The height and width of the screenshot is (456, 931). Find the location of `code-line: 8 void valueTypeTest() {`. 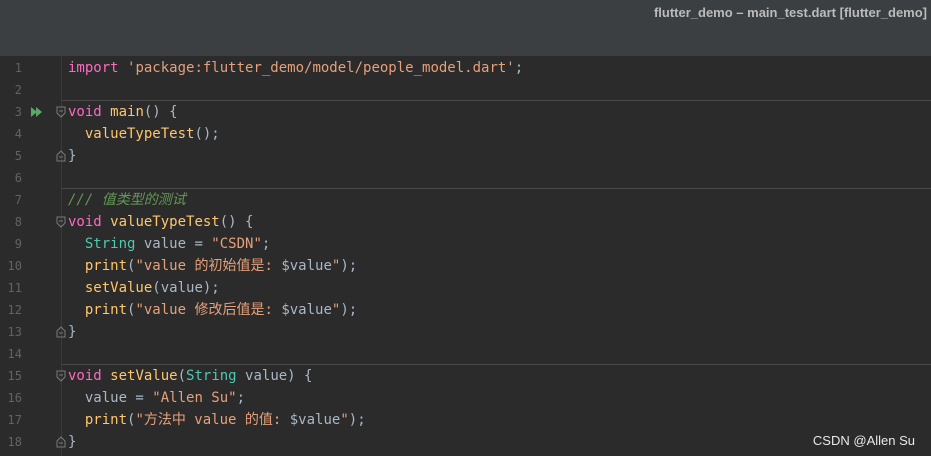

code-line: 8 void valueTypeTest() { is located at coordinates (465, 222).